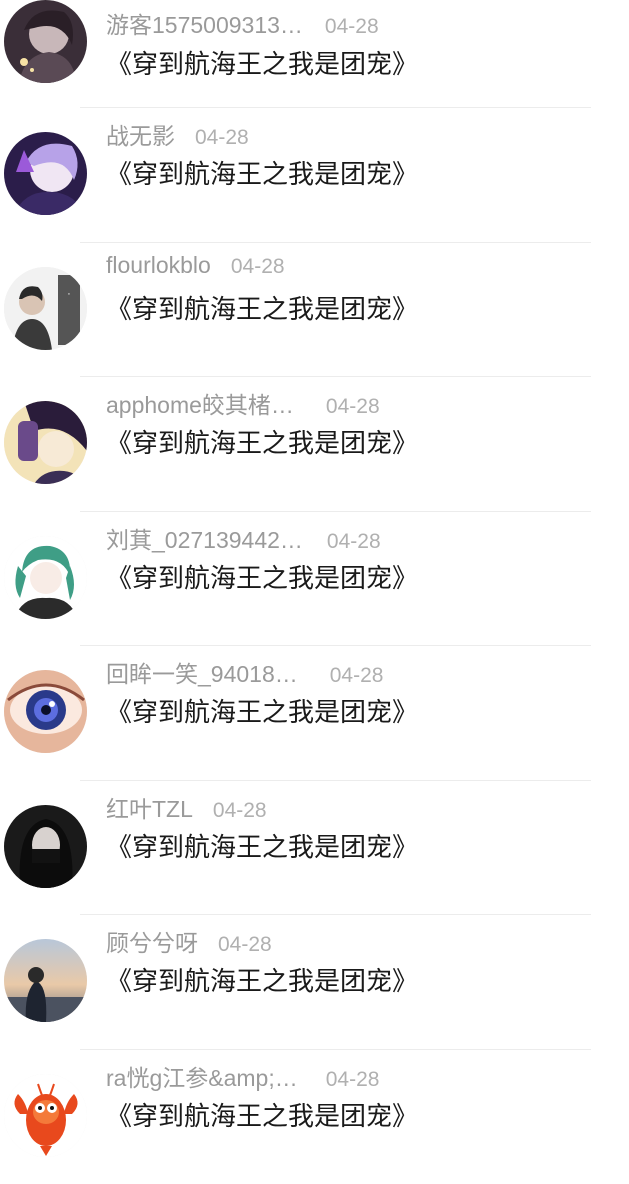 The image size is (629, 1184). I want to click on user-avatar: ·, so click(45, 308).